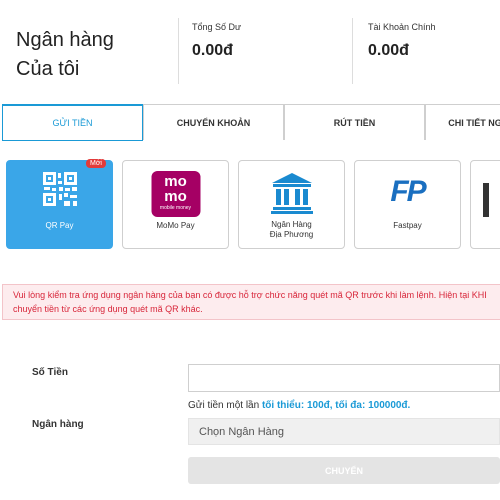 Image resolution: width=500 pixels, height=500 pixels. I want to click on bank-icon, so click(291, 193).